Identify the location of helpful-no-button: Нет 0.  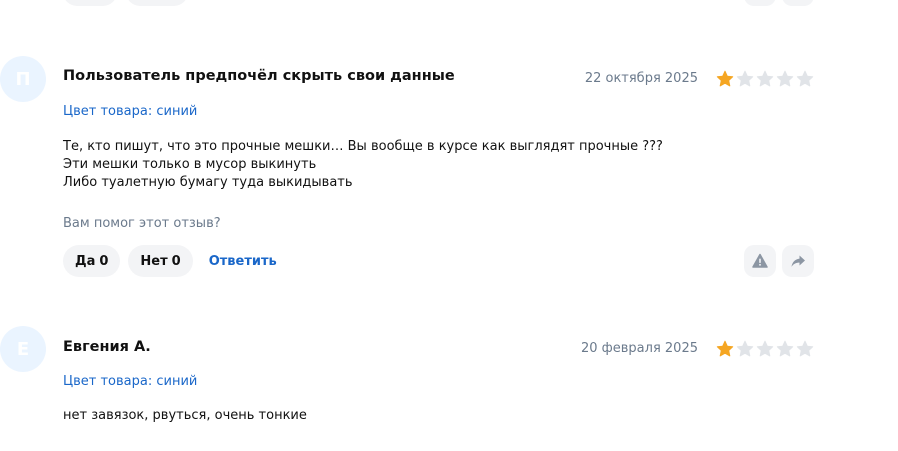
(160, 261).